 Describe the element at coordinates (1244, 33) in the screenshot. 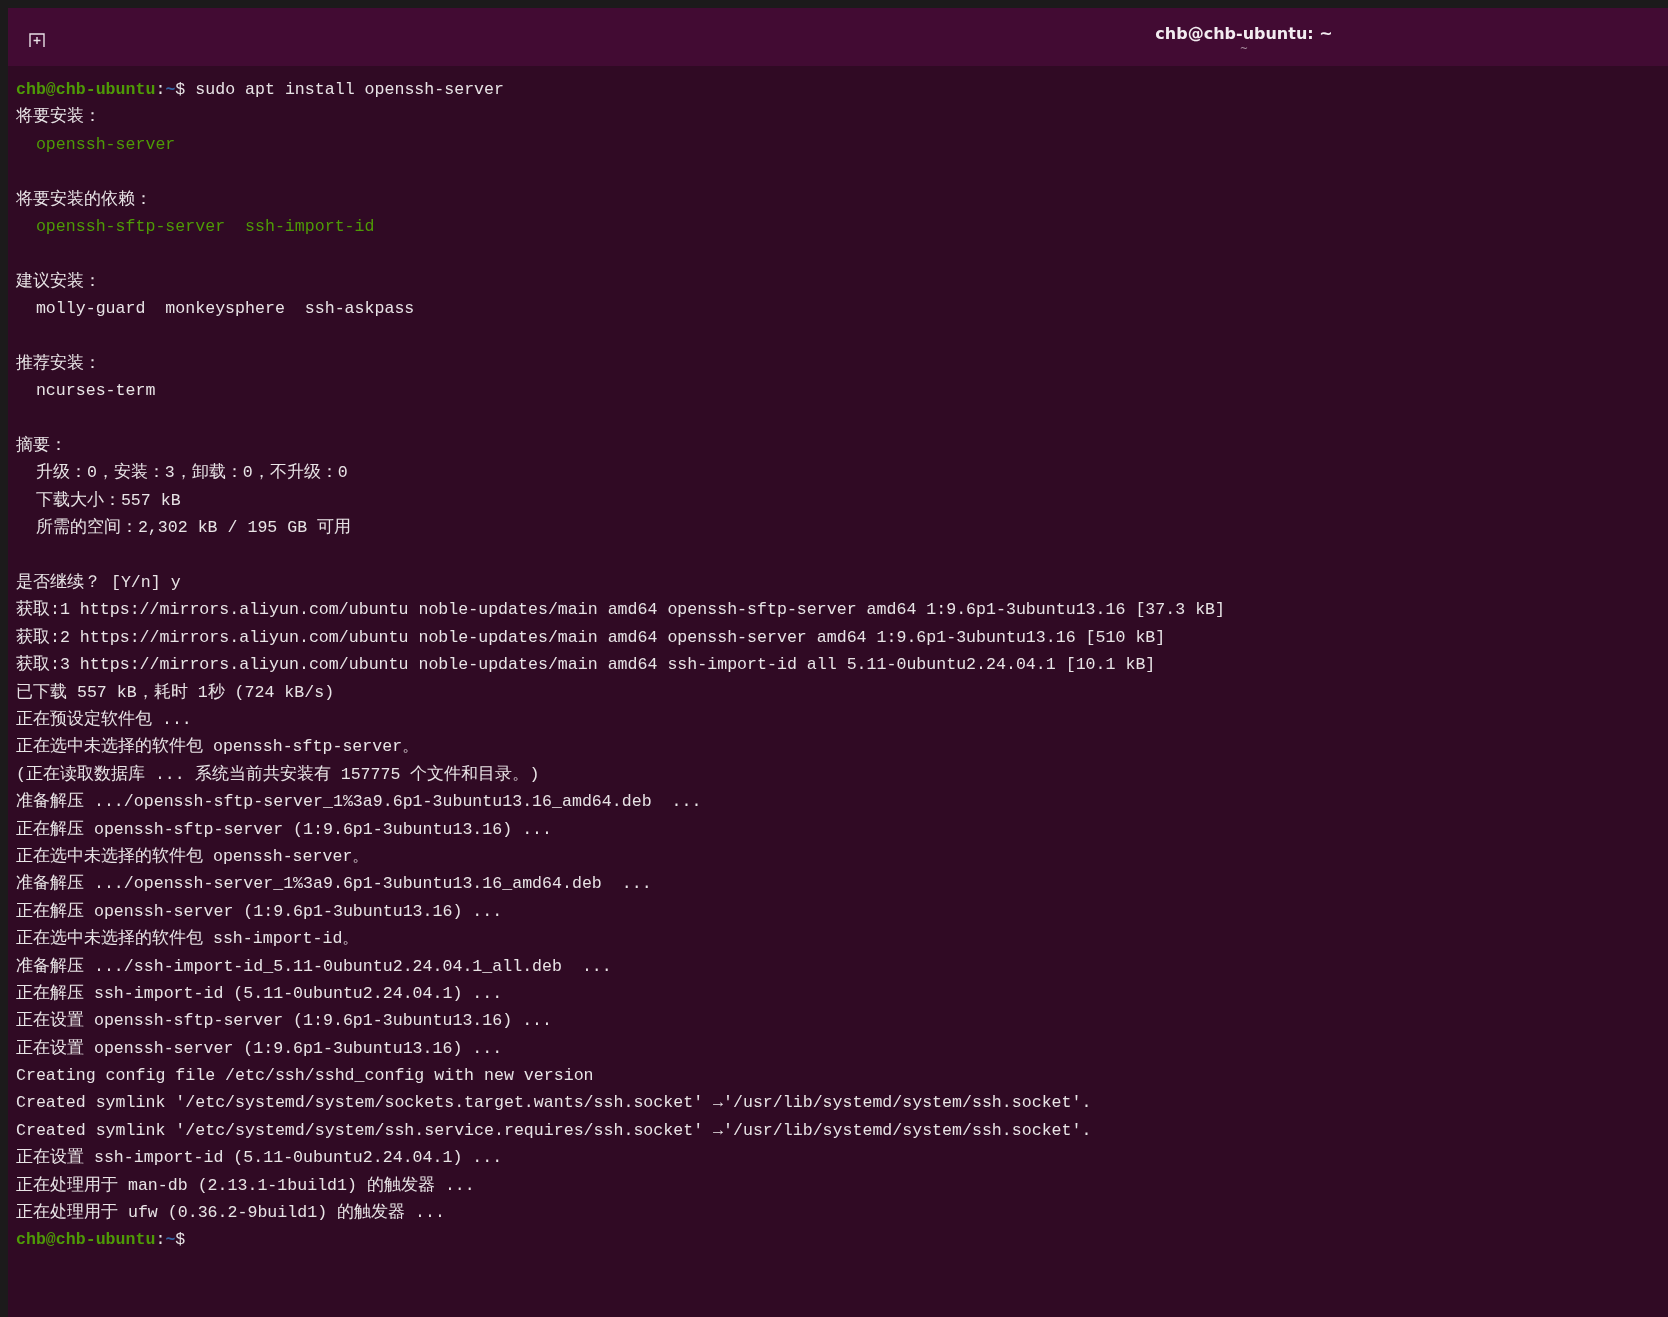

I see `window-title: chb@chb-ubuntu: ~` at that location.